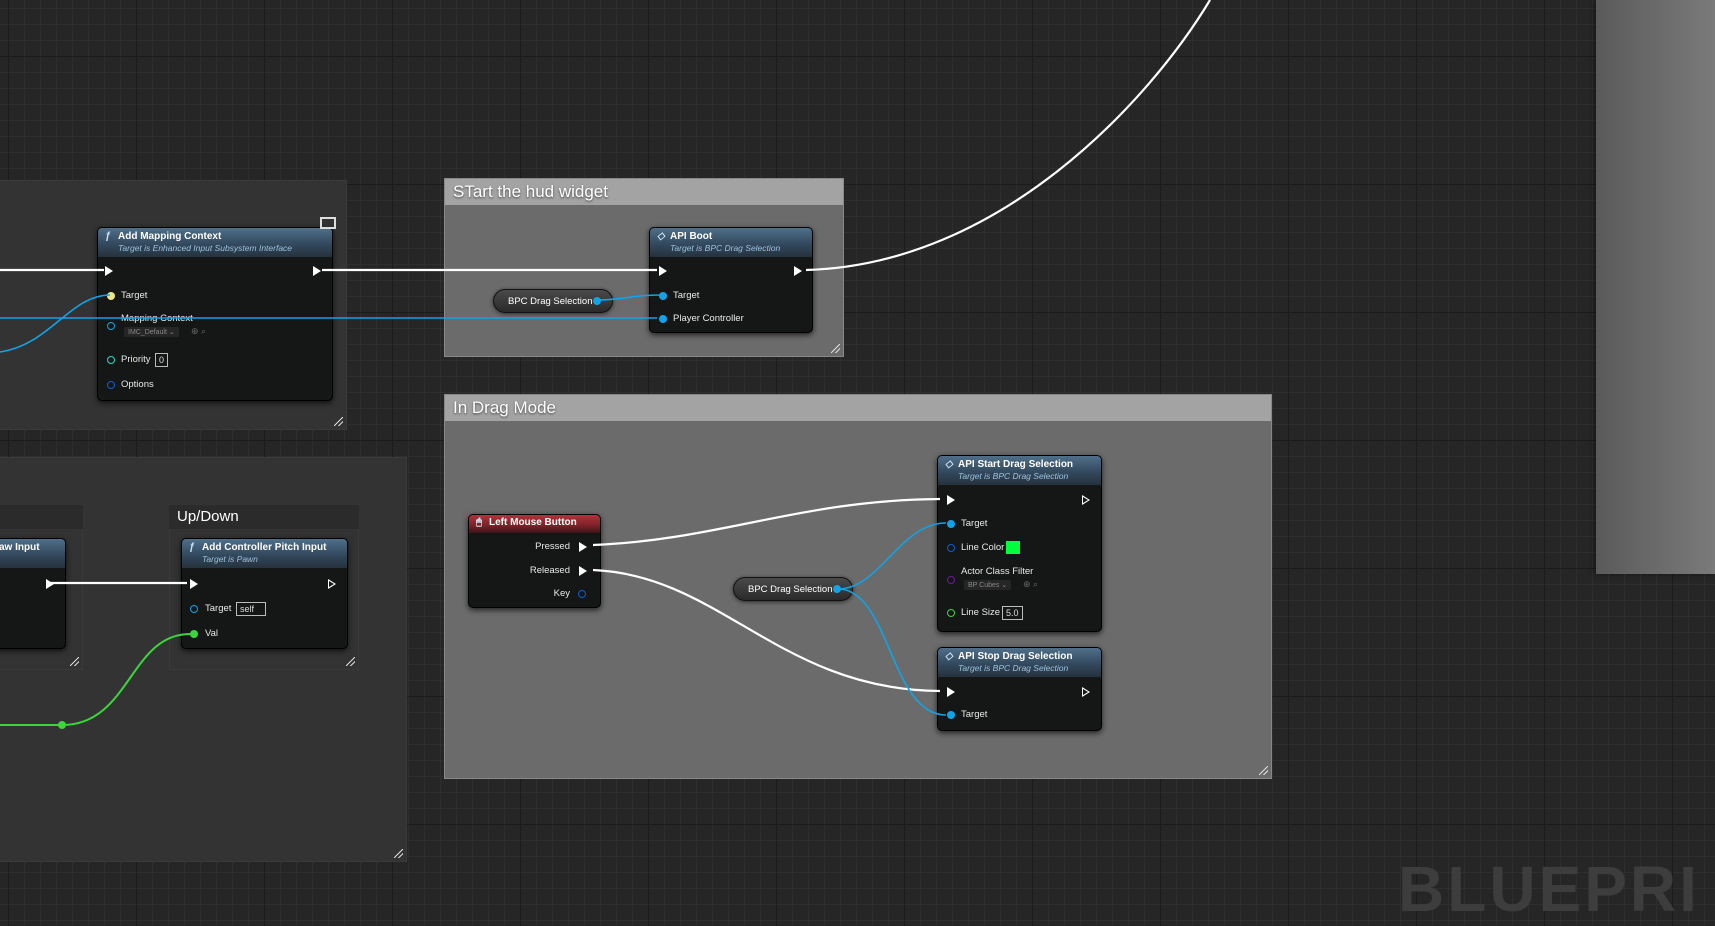  I want to click on comment-title-updown: Up/Down, so click(264, 517).